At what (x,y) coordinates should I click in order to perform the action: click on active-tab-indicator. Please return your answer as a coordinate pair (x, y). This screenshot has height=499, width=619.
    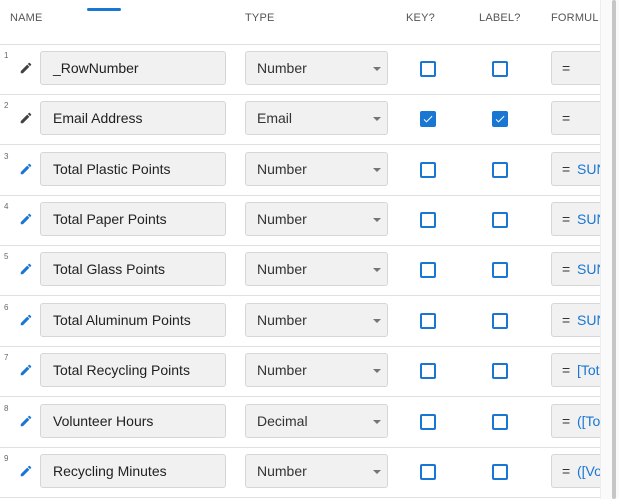
    Looking at the image, I should click on (104, 9).